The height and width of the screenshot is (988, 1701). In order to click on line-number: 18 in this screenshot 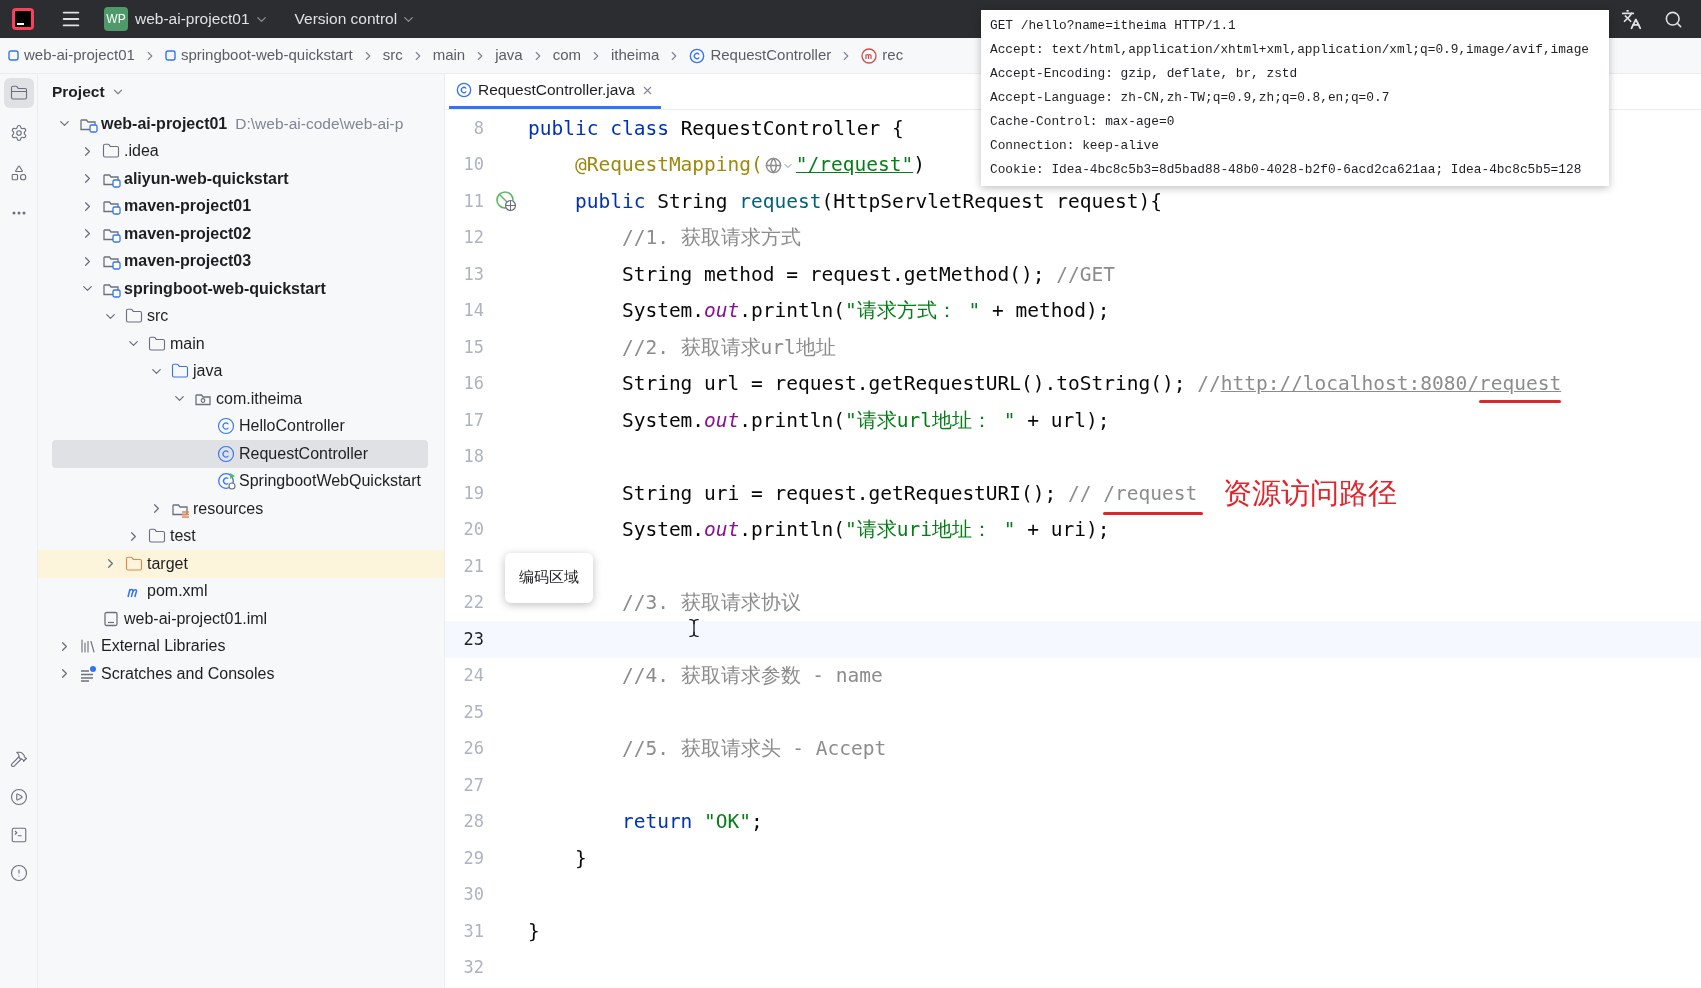, I will do `click(473, 456)`.